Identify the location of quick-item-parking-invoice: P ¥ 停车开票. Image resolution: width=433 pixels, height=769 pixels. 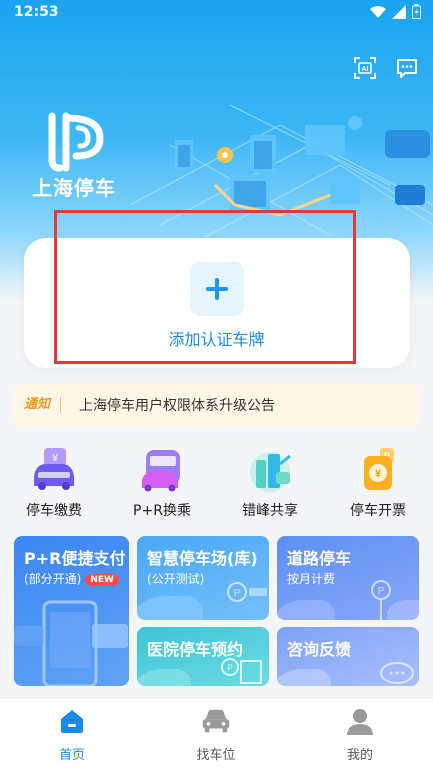
(378, 483).